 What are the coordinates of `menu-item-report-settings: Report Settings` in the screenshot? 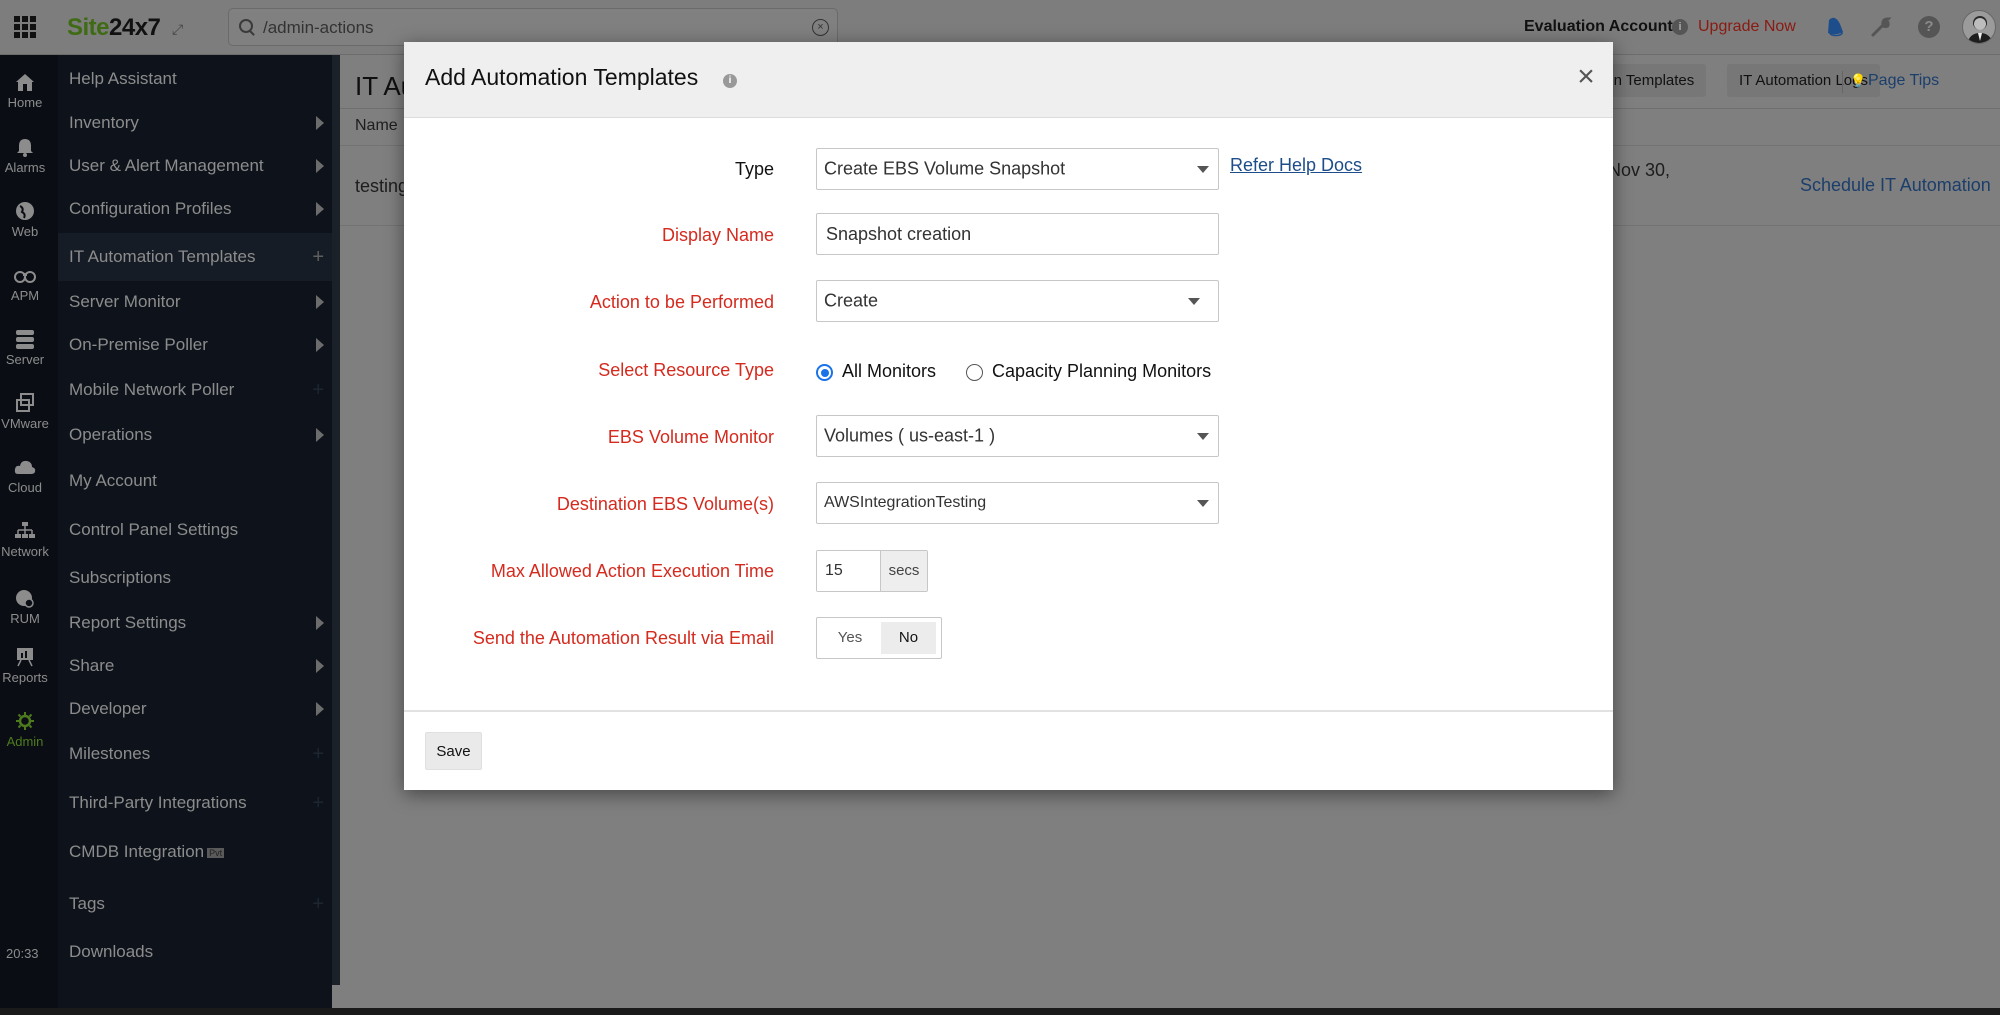 It's located at (195, 623).